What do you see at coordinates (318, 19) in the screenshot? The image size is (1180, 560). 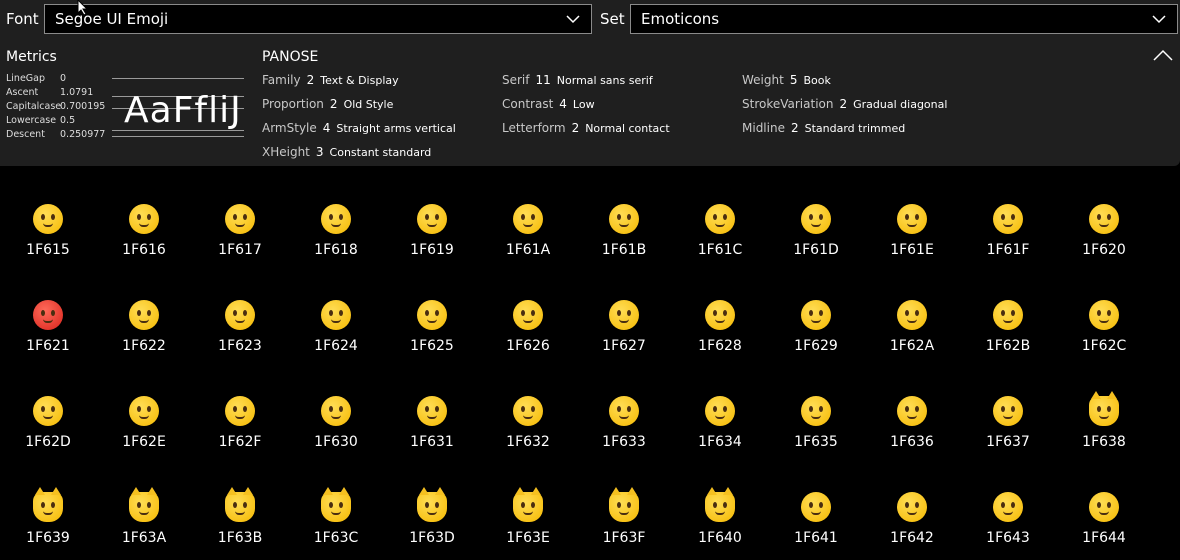 I see `font-dropdown: Segoe UI Emoji` at bounding box center [318, 19].